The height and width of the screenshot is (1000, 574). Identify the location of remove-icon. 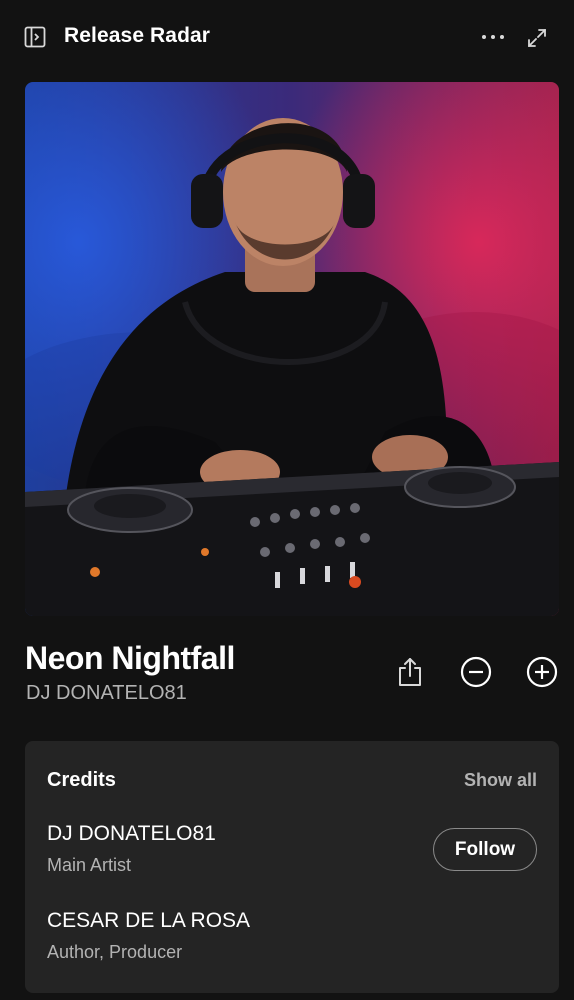
(476, 672).